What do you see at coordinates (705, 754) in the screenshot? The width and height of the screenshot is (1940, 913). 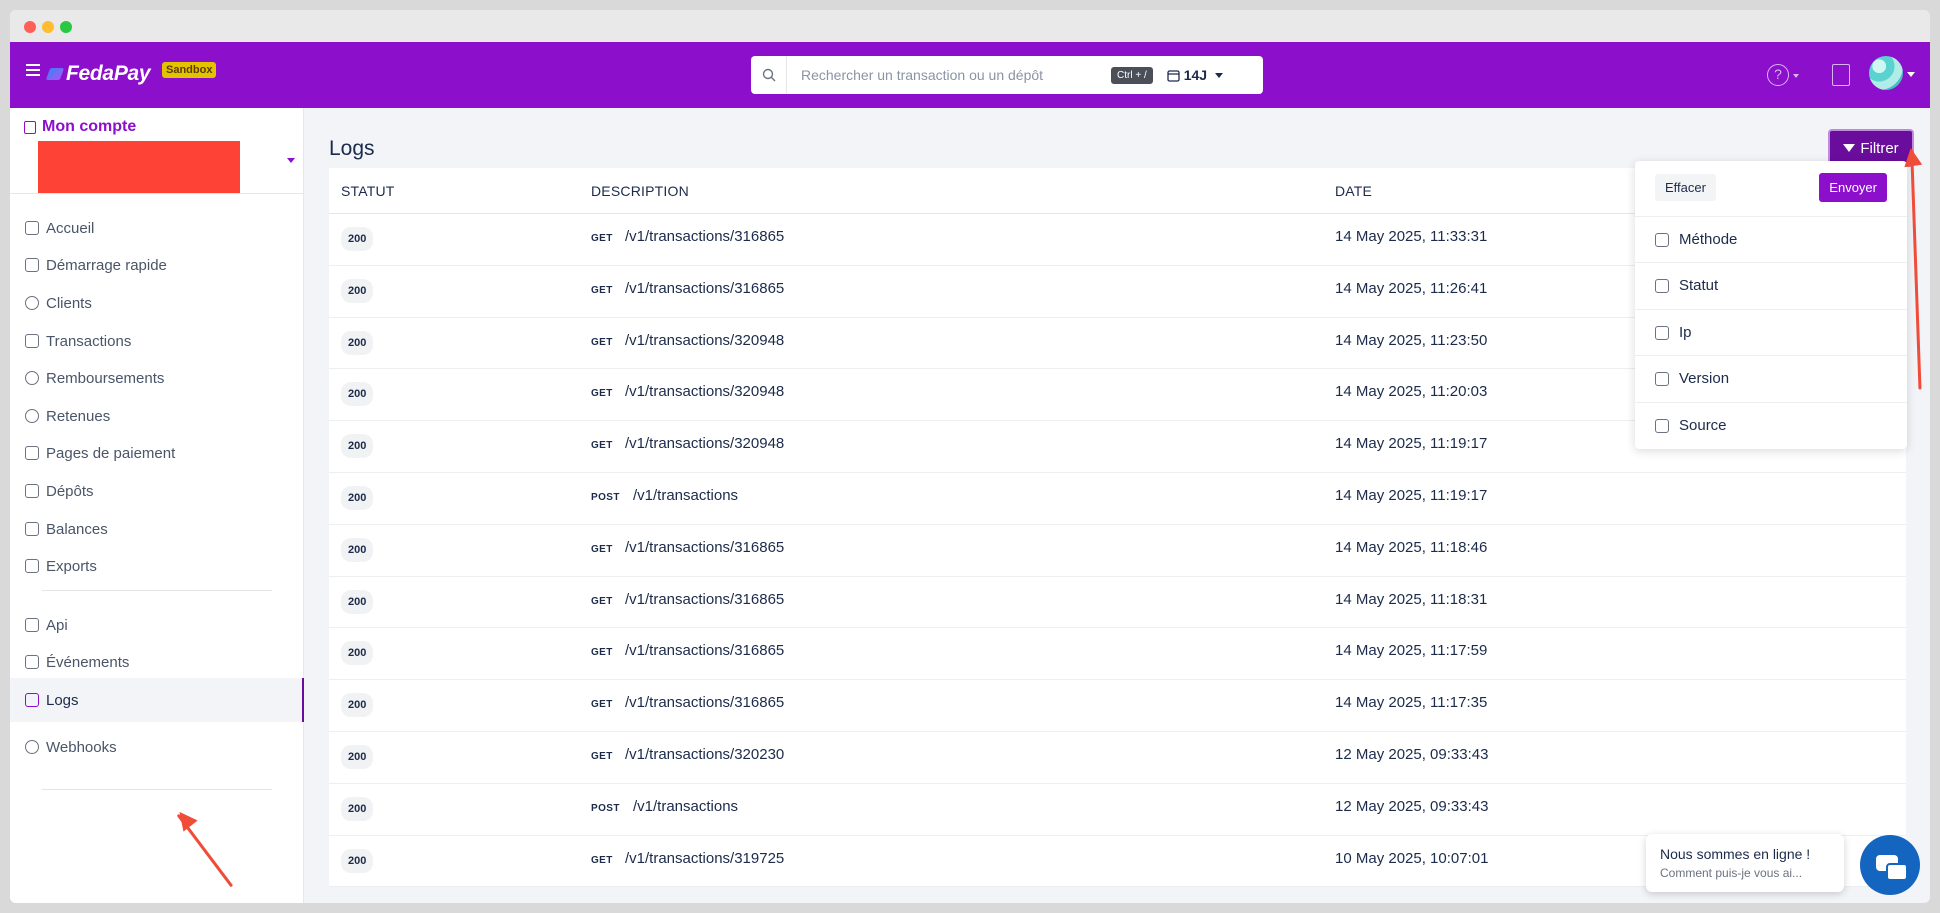 I see `request-path: /v1/transactions/320230` at bounding box center [705, 754].